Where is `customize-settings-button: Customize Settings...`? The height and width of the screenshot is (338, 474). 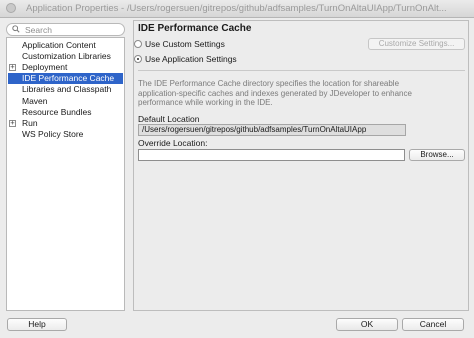
customize-settings-button: Customize Settings... is located at coordinates (416, 44).